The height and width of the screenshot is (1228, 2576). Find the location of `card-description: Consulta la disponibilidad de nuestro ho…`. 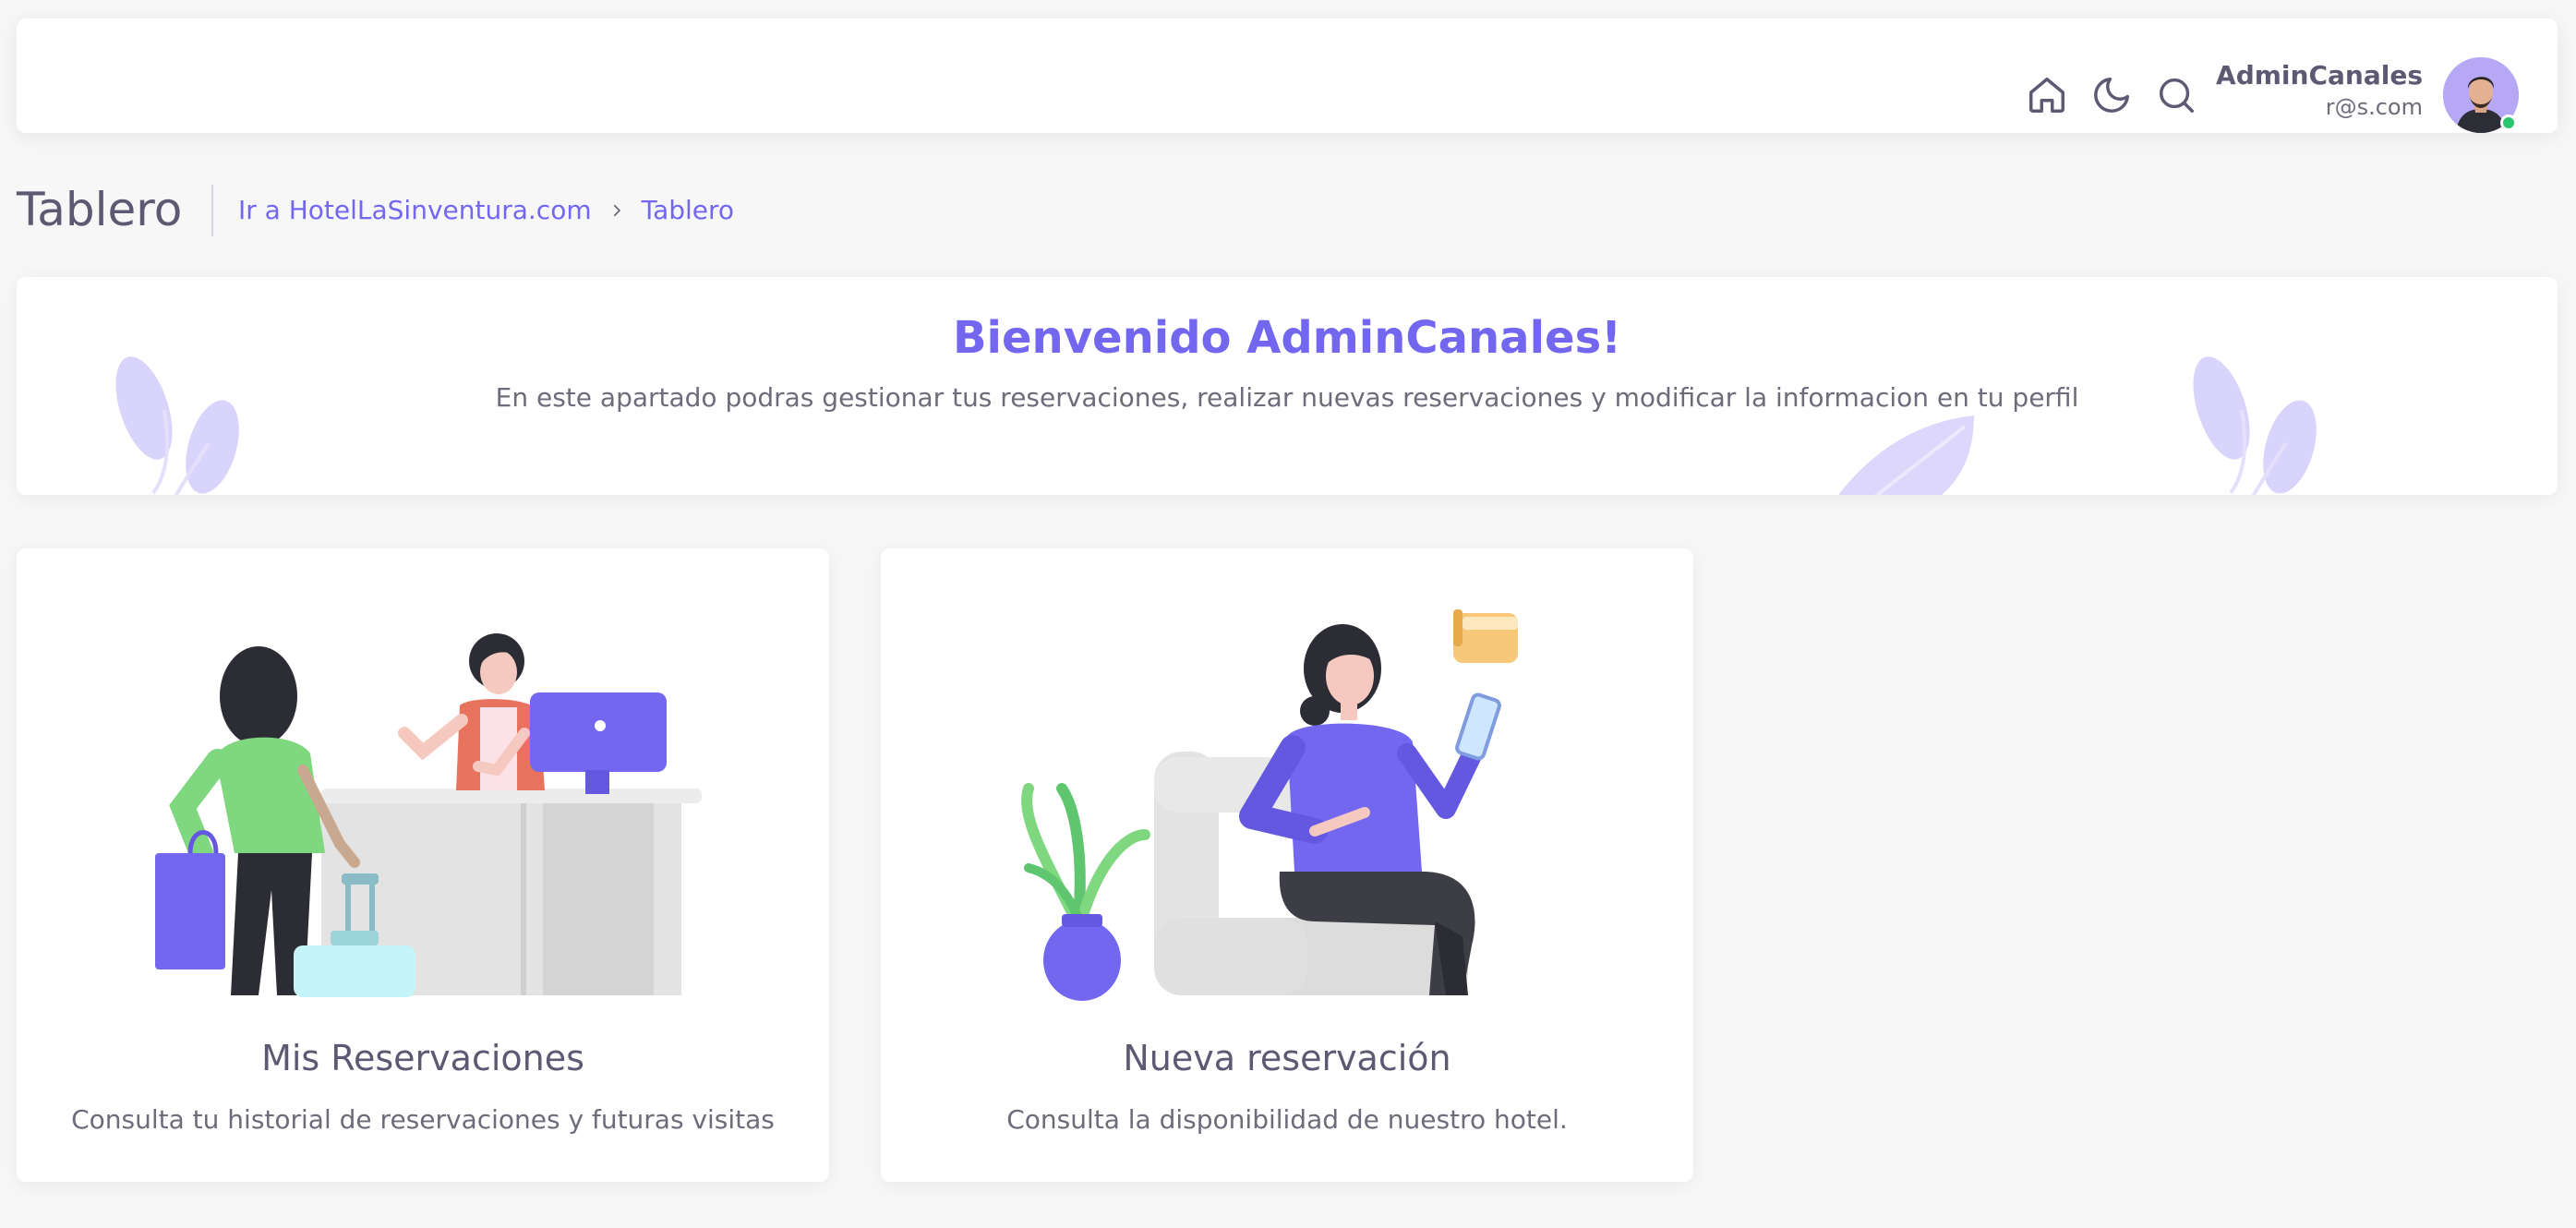

card-description: Consulta la disponibilidad de nuestro ho… is located at coordinates (1287, 1119).